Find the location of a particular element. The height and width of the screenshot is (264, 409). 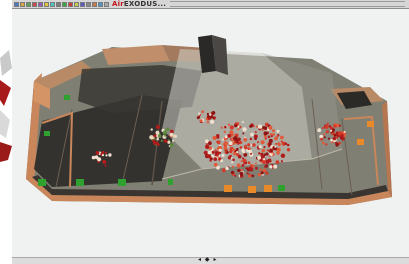

cut-icon is located at coordinates (40, 4).